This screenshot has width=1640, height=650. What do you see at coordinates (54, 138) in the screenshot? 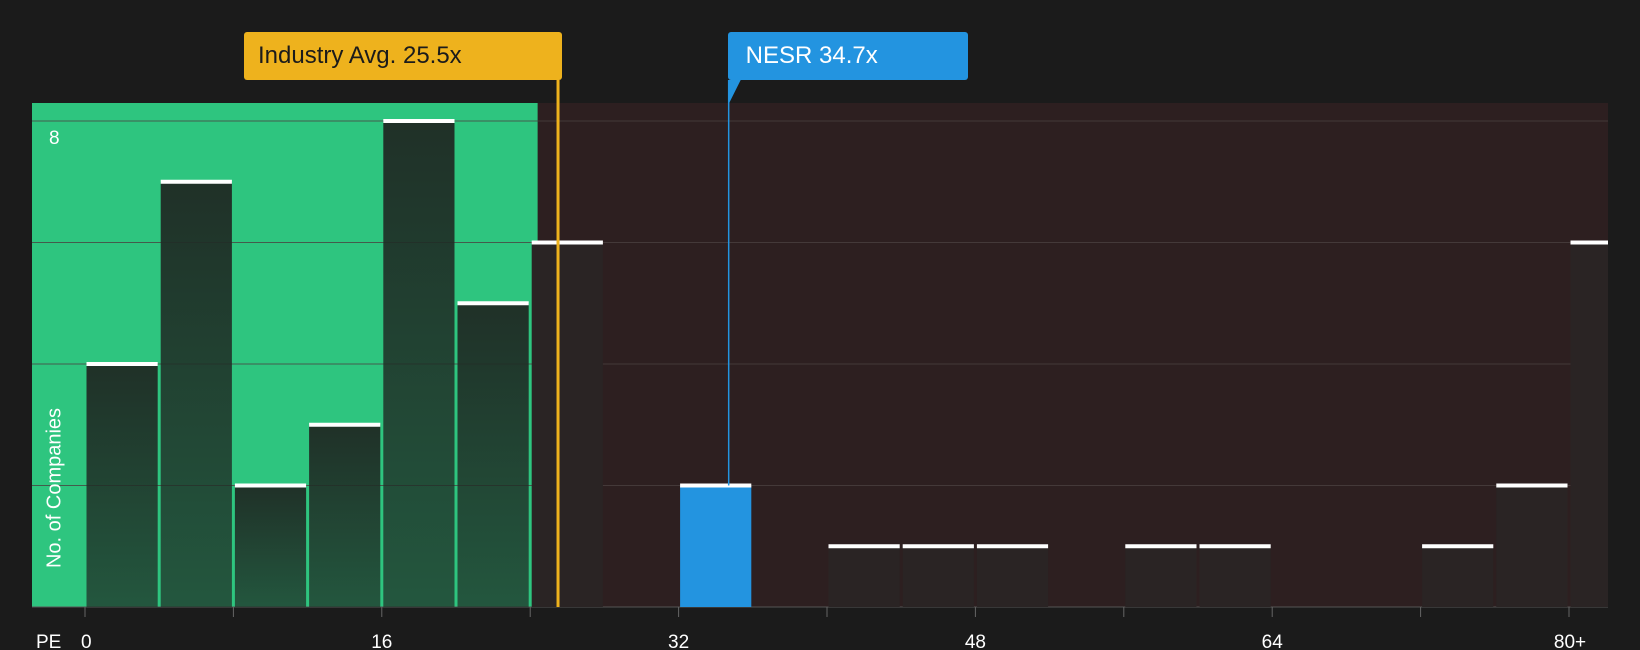
I see `y-tick-label: 8` at bounding box center [54, 138].